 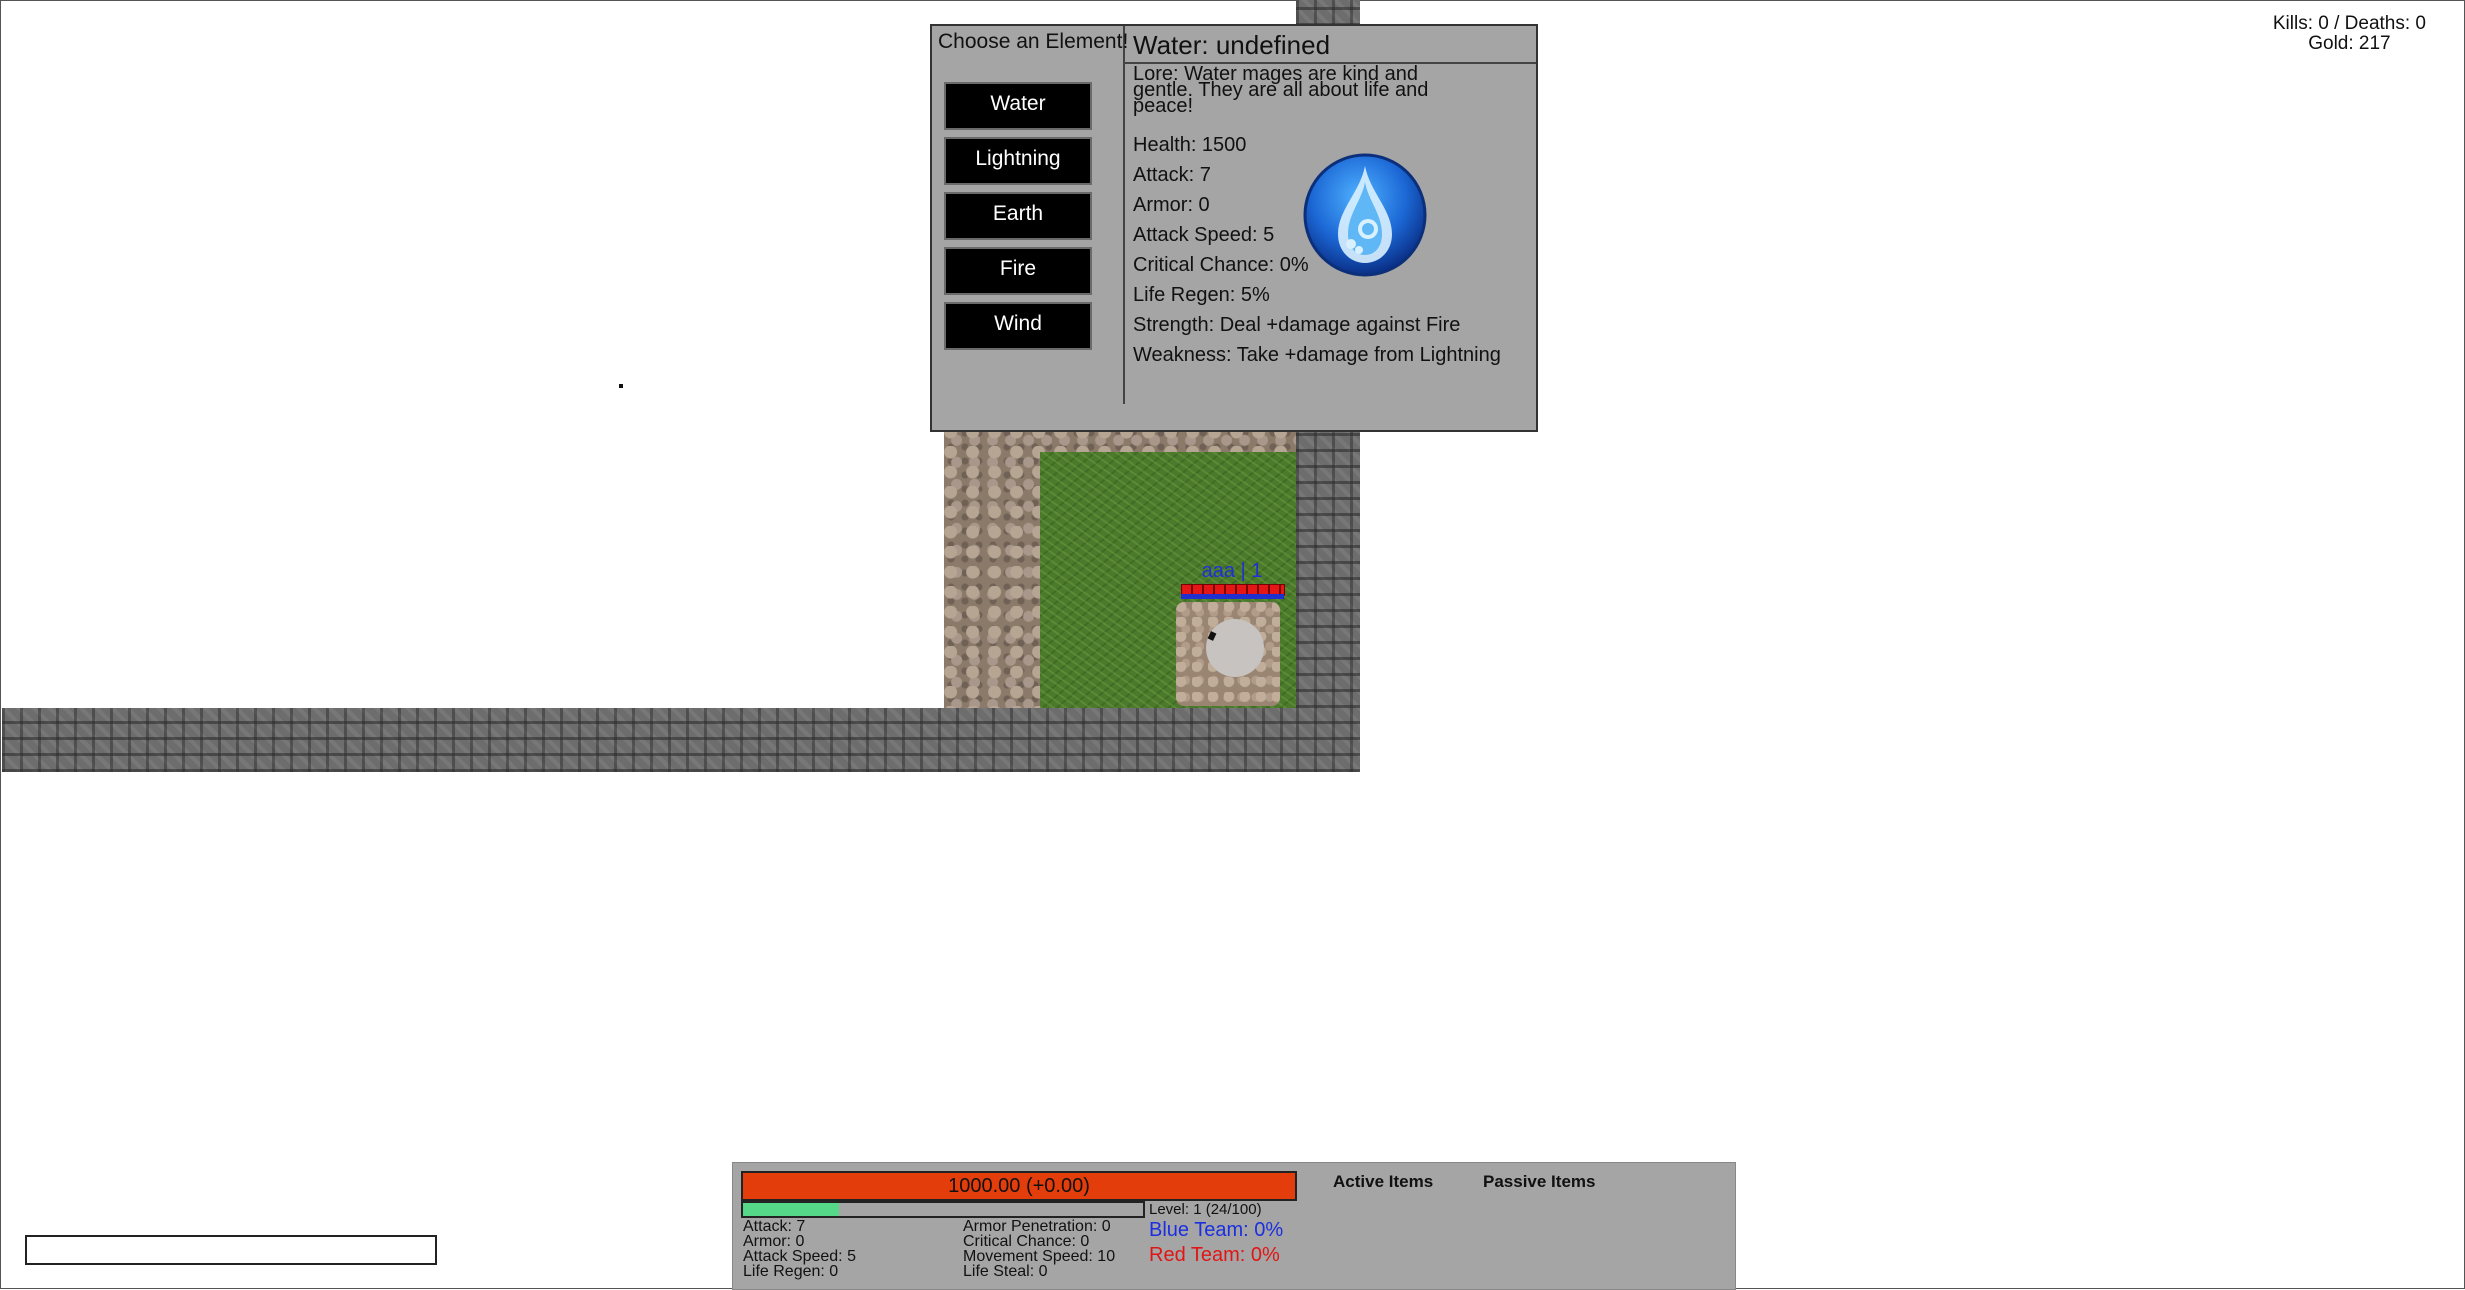 What do you see at coordinates (1235, 648) in the screenshot?
I see `player-character` at bounding box center [1235, 648].